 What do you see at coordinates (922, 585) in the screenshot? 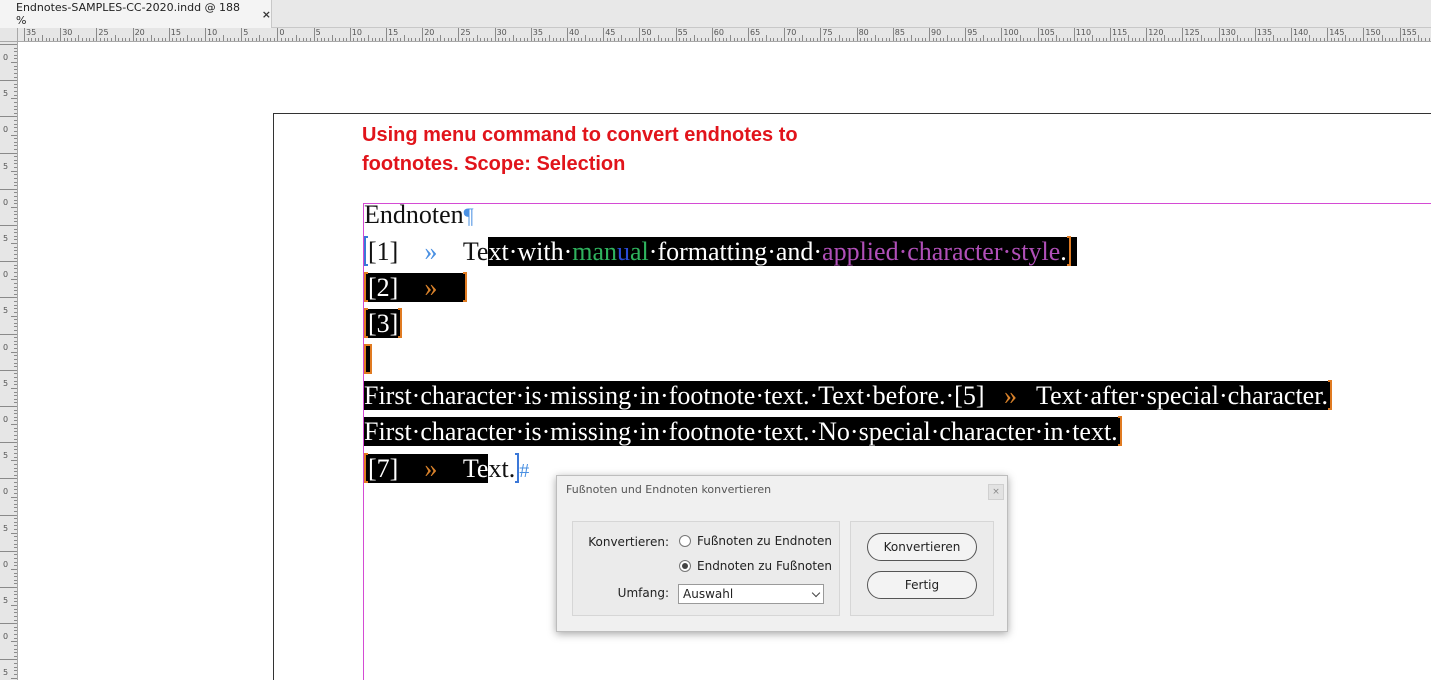
I see `done-button: Fertig` at bounding box center [922, 585].